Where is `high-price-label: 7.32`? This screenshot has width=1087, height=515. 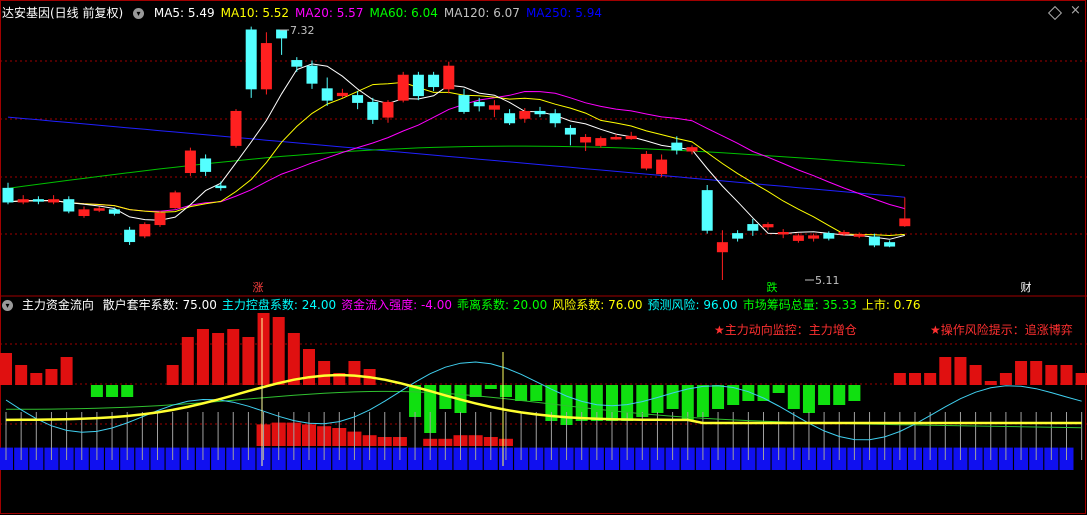
high-price-label: 7.32 is located at coordinates (302, 30).